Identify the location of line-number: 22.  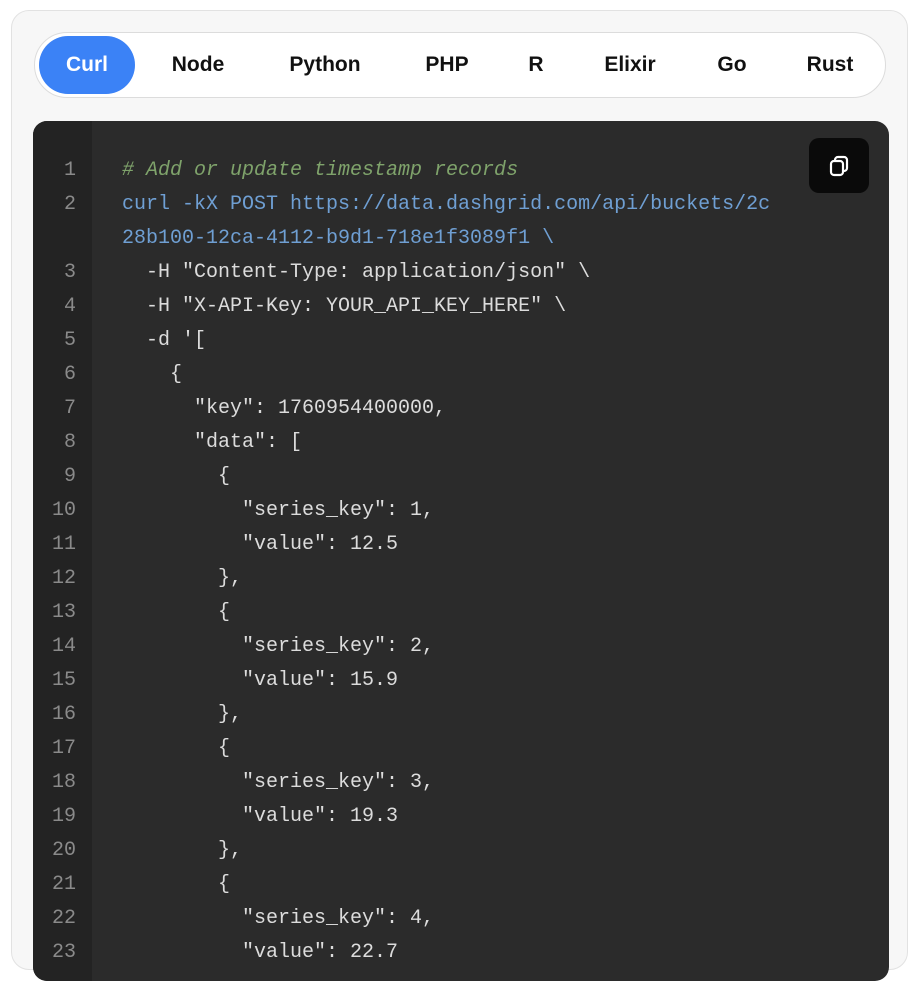
(63, 918).